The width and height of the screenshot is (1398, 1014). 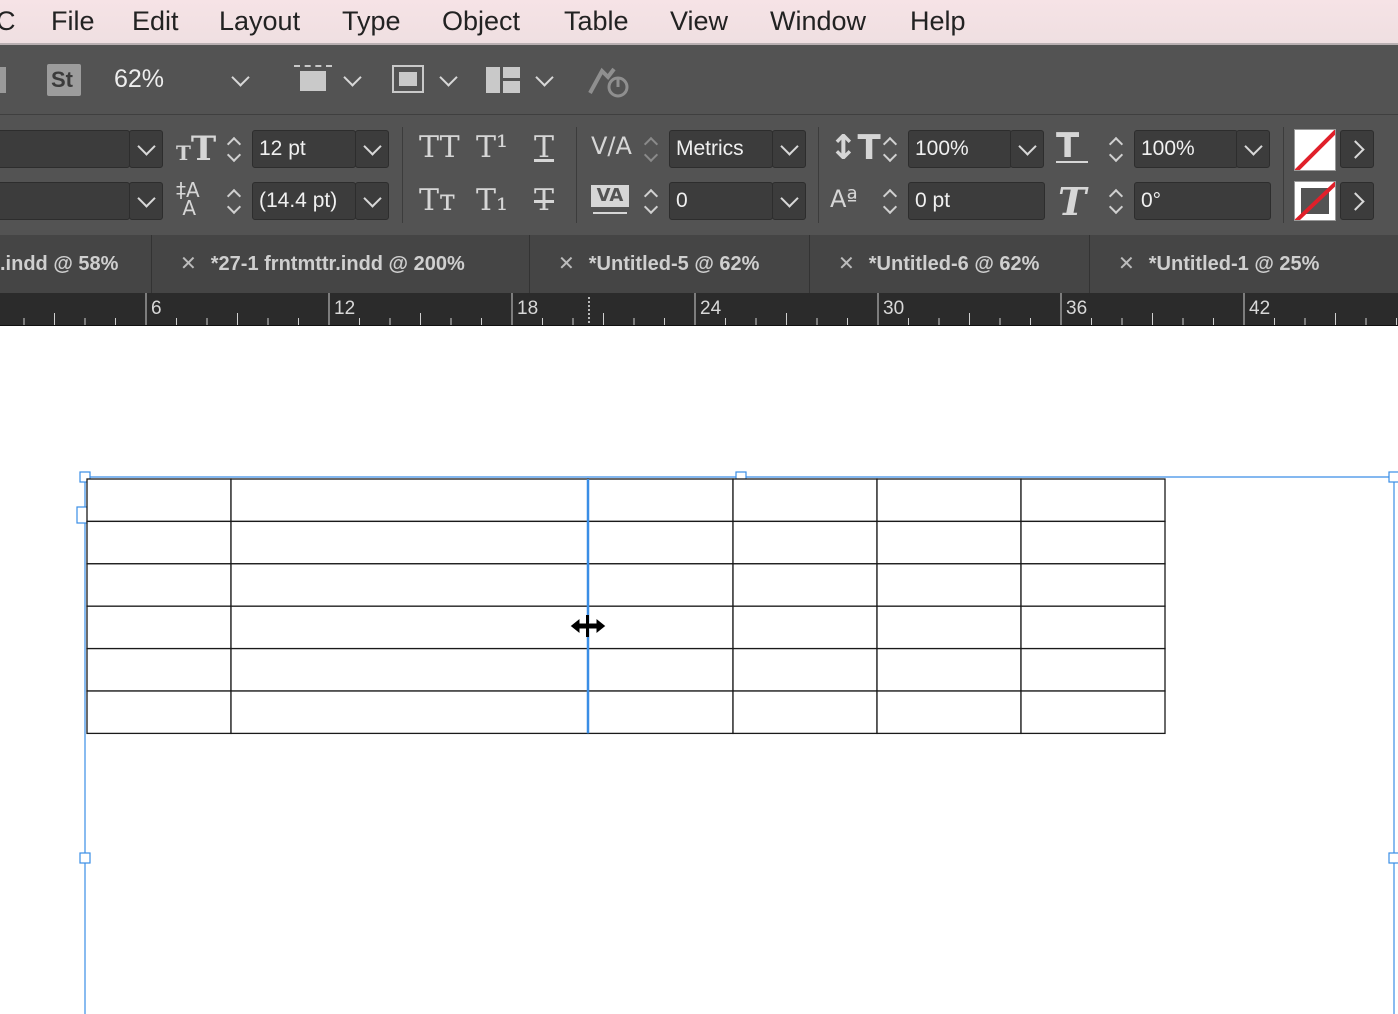 What do you see at coordinates (789, 201) in the screenshot?
I see `tracking-dropdown` at bounding box center [789, 201].